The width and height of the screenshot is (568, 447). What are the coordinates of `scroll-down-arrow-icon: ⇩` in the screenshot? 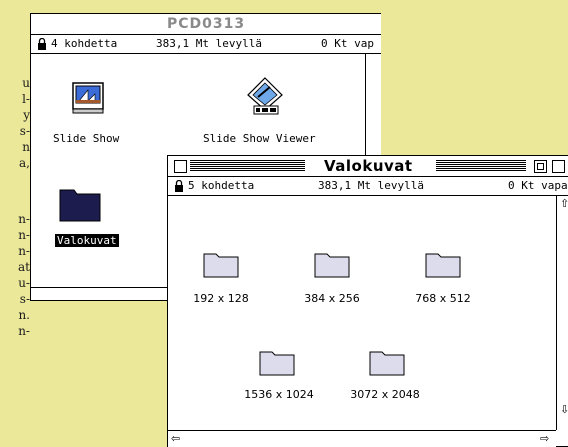 It's located at (564, 409).